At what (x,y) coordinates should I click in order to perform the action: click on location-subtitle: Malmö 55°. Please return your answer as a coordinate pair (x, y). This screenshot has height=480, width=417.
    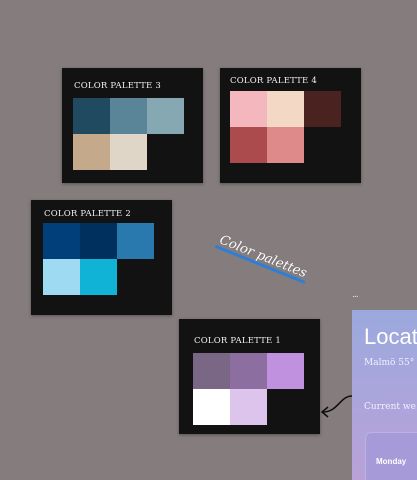
    Looking at the image, I should click on (389, 363).